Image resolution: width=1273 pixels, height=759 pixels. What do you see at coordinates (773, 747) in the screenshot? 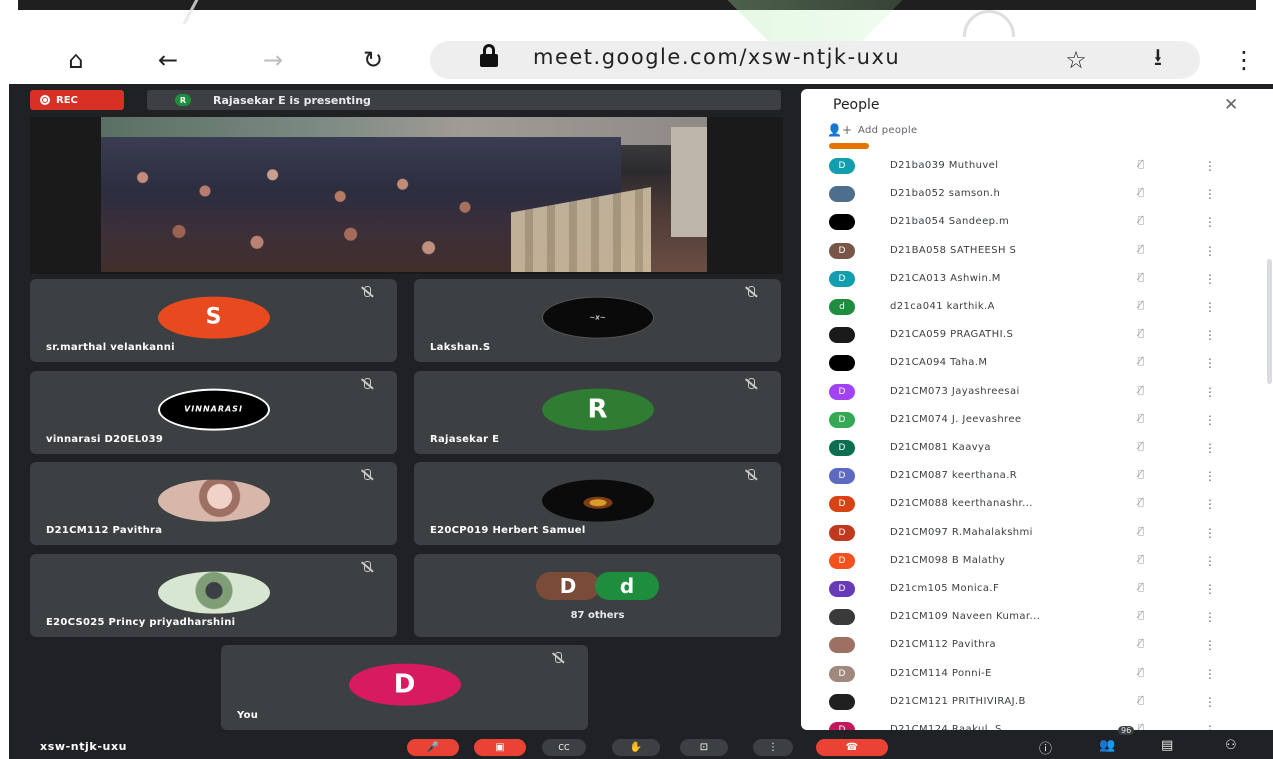
I see `more-options-button: ⋮` at bounding box center [773, 747].